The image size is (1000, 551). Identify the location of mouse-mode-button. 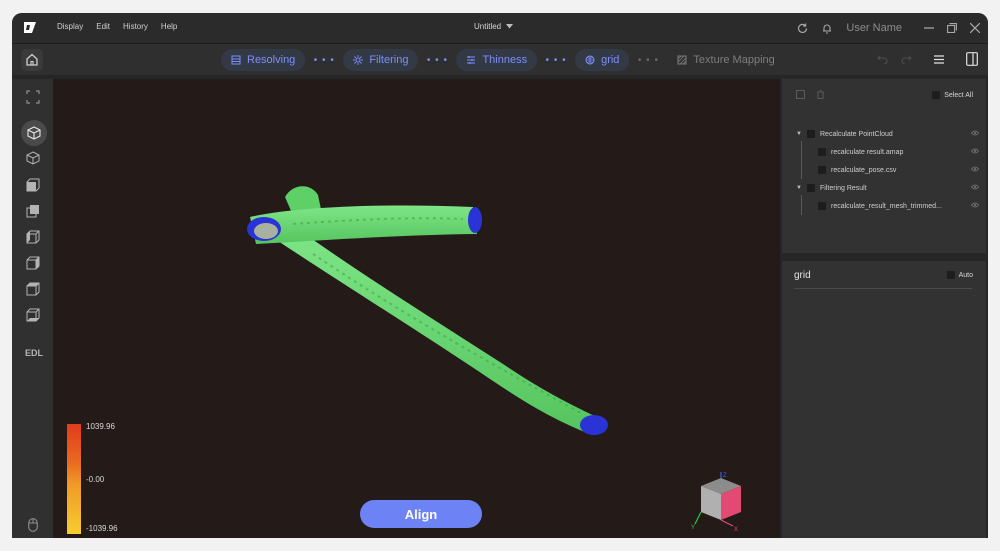
(33, 525).